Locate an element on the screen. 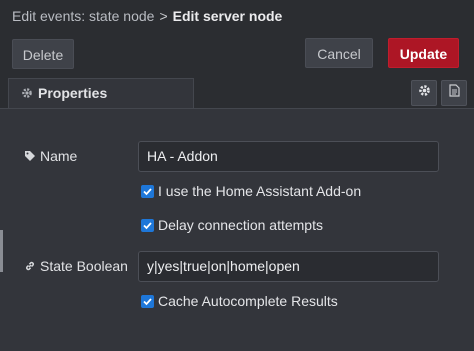  breadcrumb-parent: Edit events: state node is located at coordinates (83, 16).